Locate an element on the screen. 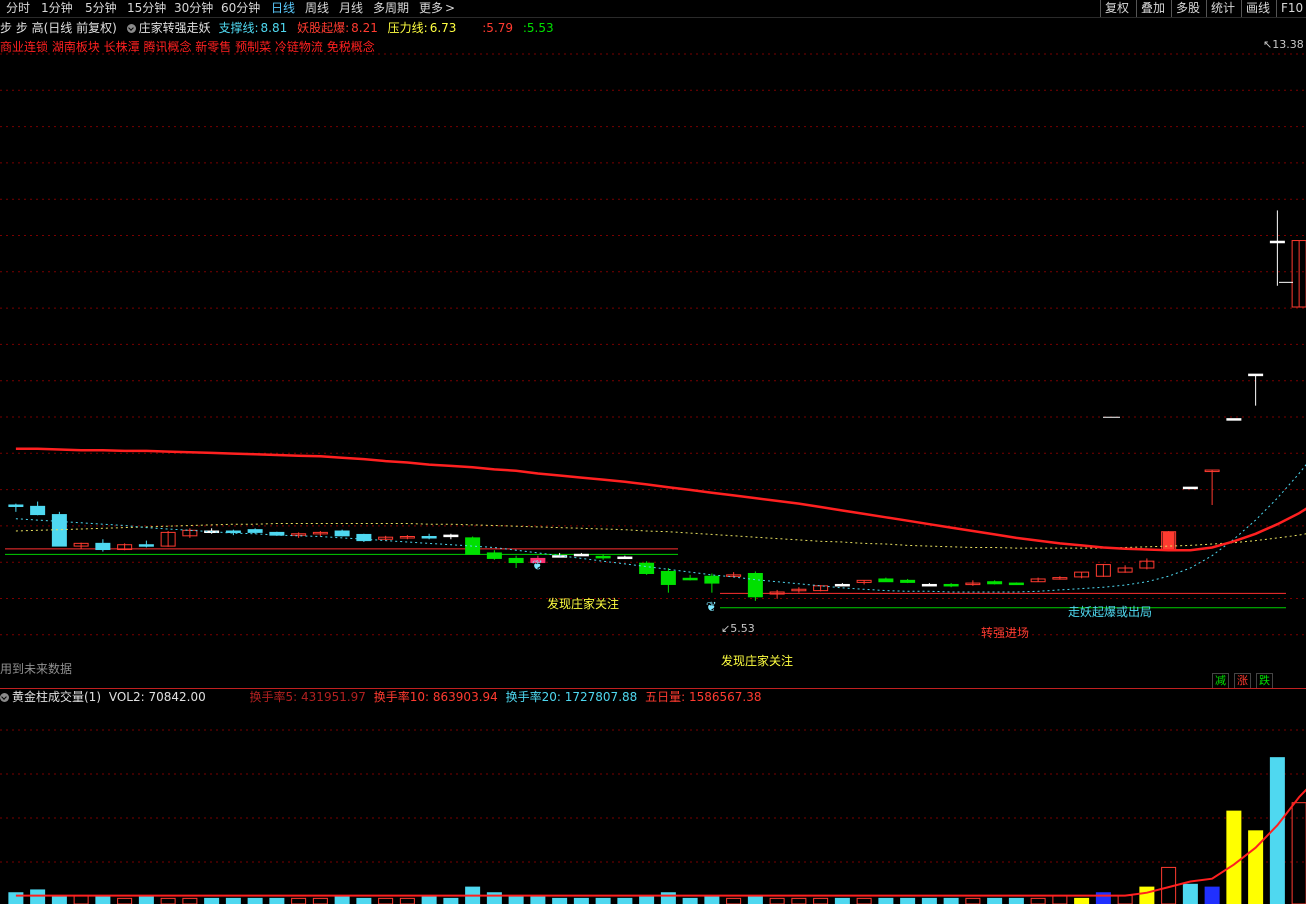 The width and height of the screenshot is (1306, 904). volume-ma is located at coordinates (660, 842).